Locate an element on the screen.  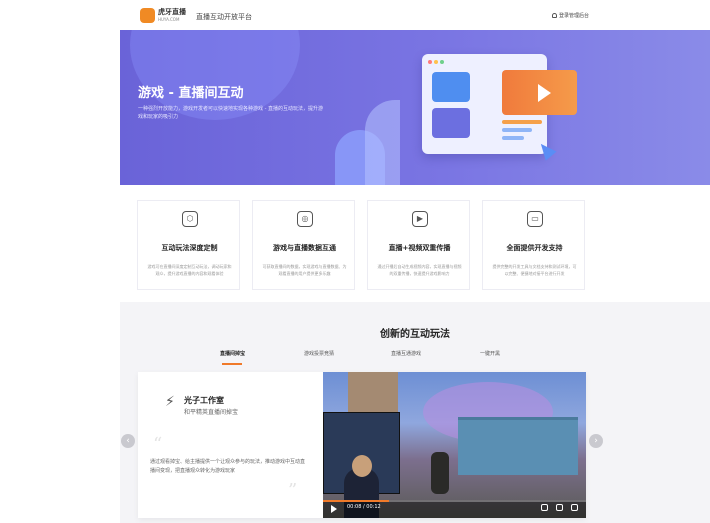
video-camera-icon: ▶ is located at coordinates (420, 219).